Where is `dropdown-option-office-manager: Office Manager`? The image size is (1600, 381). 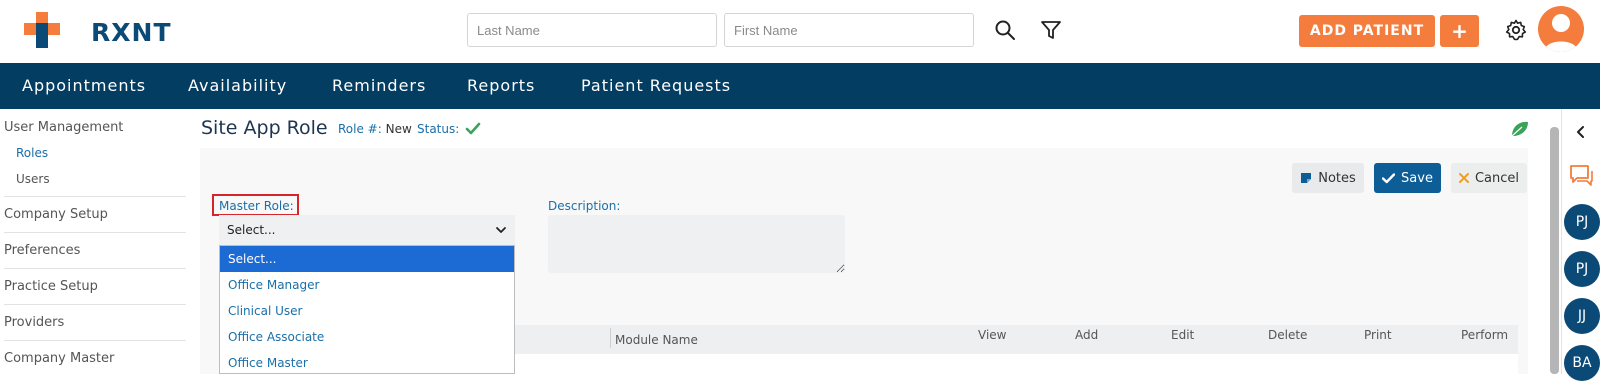 dropdown-option-office-manager: Office Manager is located at coordinates (367, 285).